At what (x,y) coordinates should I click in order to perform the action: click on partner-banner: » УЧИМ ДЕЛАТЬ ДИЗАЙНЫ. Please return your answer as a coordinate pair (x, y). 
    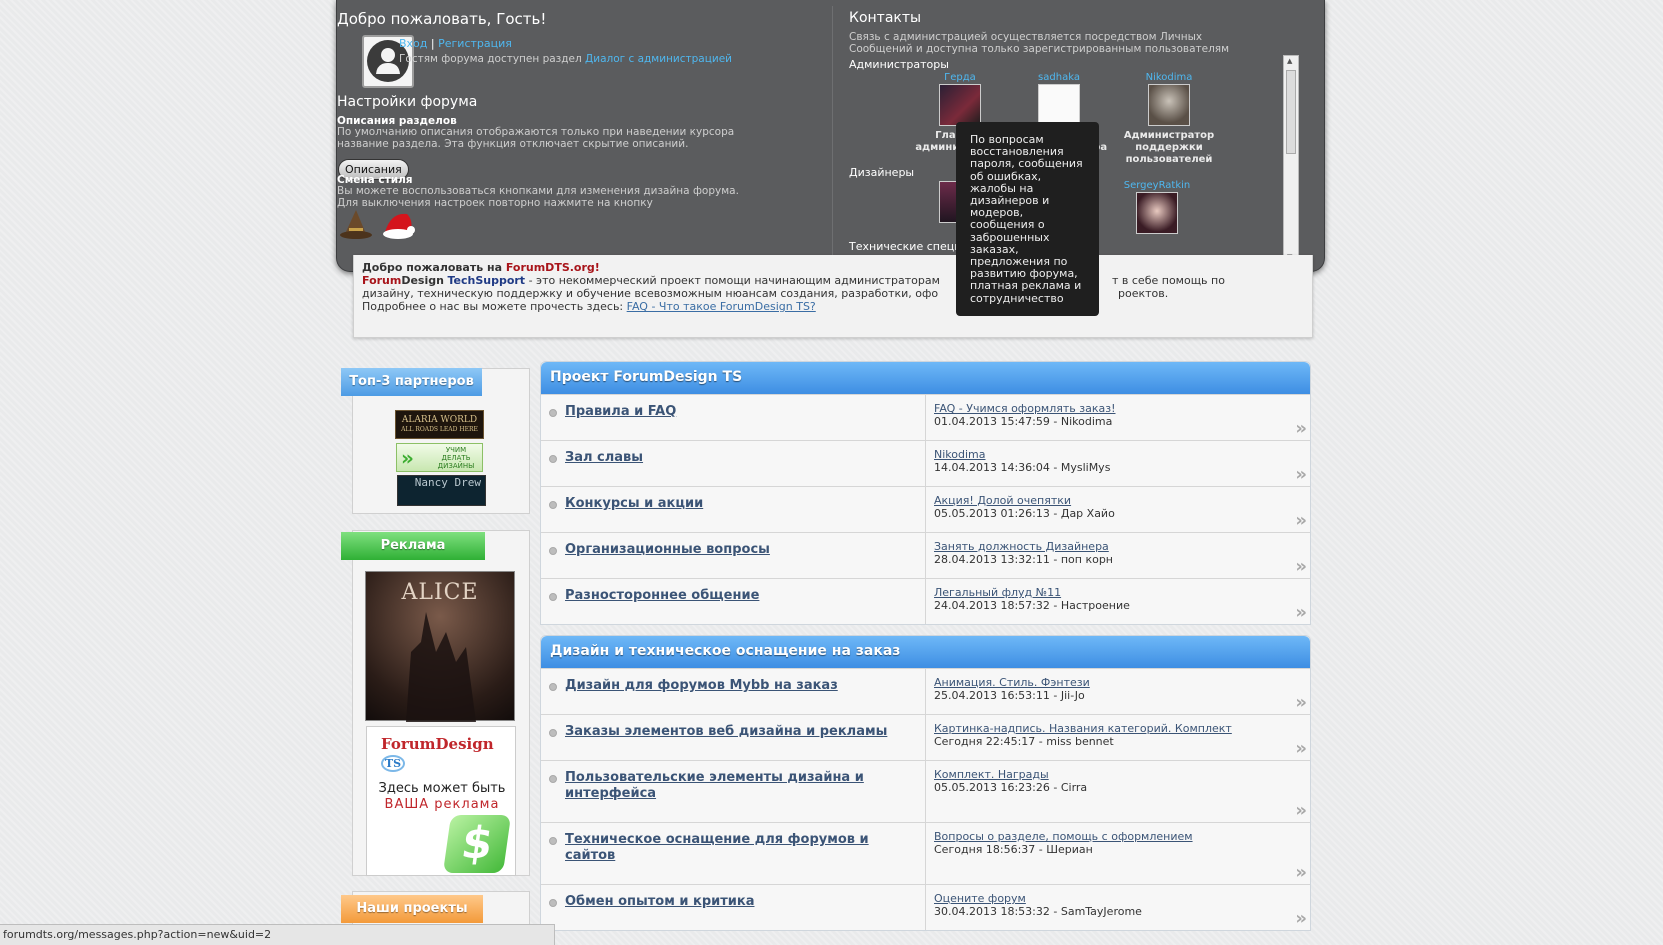
    Looking at the image, I should click on (439, 457).